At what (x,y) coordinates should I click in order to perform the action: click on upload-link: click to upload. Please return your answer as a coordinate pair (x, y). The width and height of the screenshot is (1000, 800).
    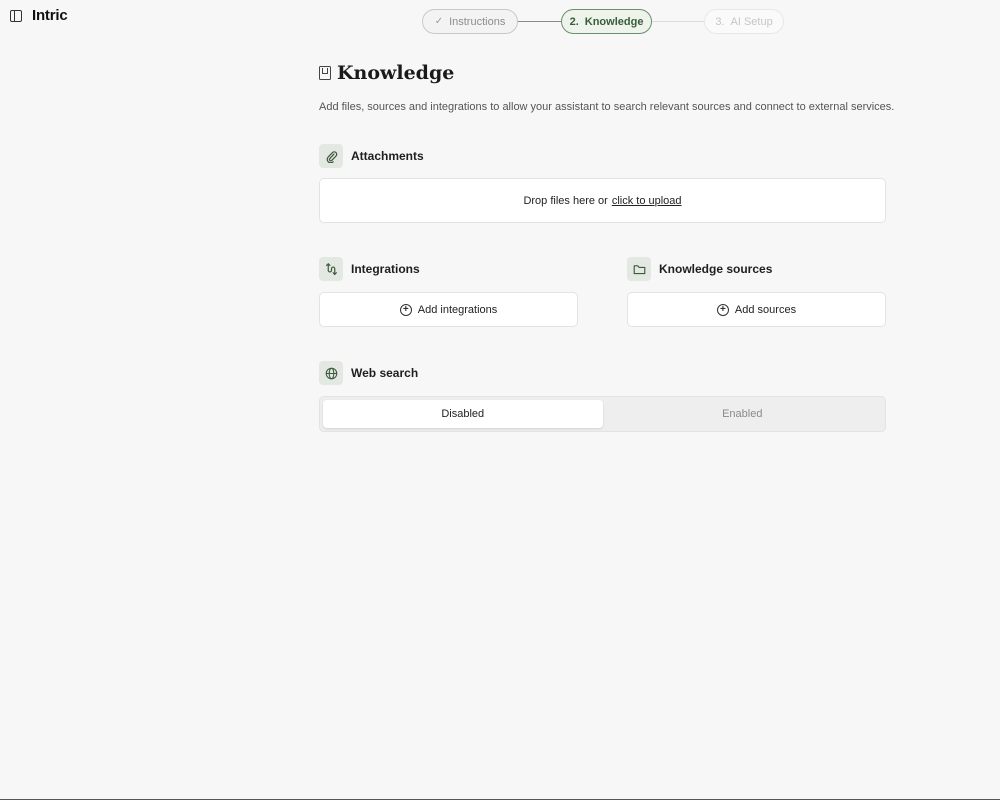
    Looking at the image, I should click on (647, 201).